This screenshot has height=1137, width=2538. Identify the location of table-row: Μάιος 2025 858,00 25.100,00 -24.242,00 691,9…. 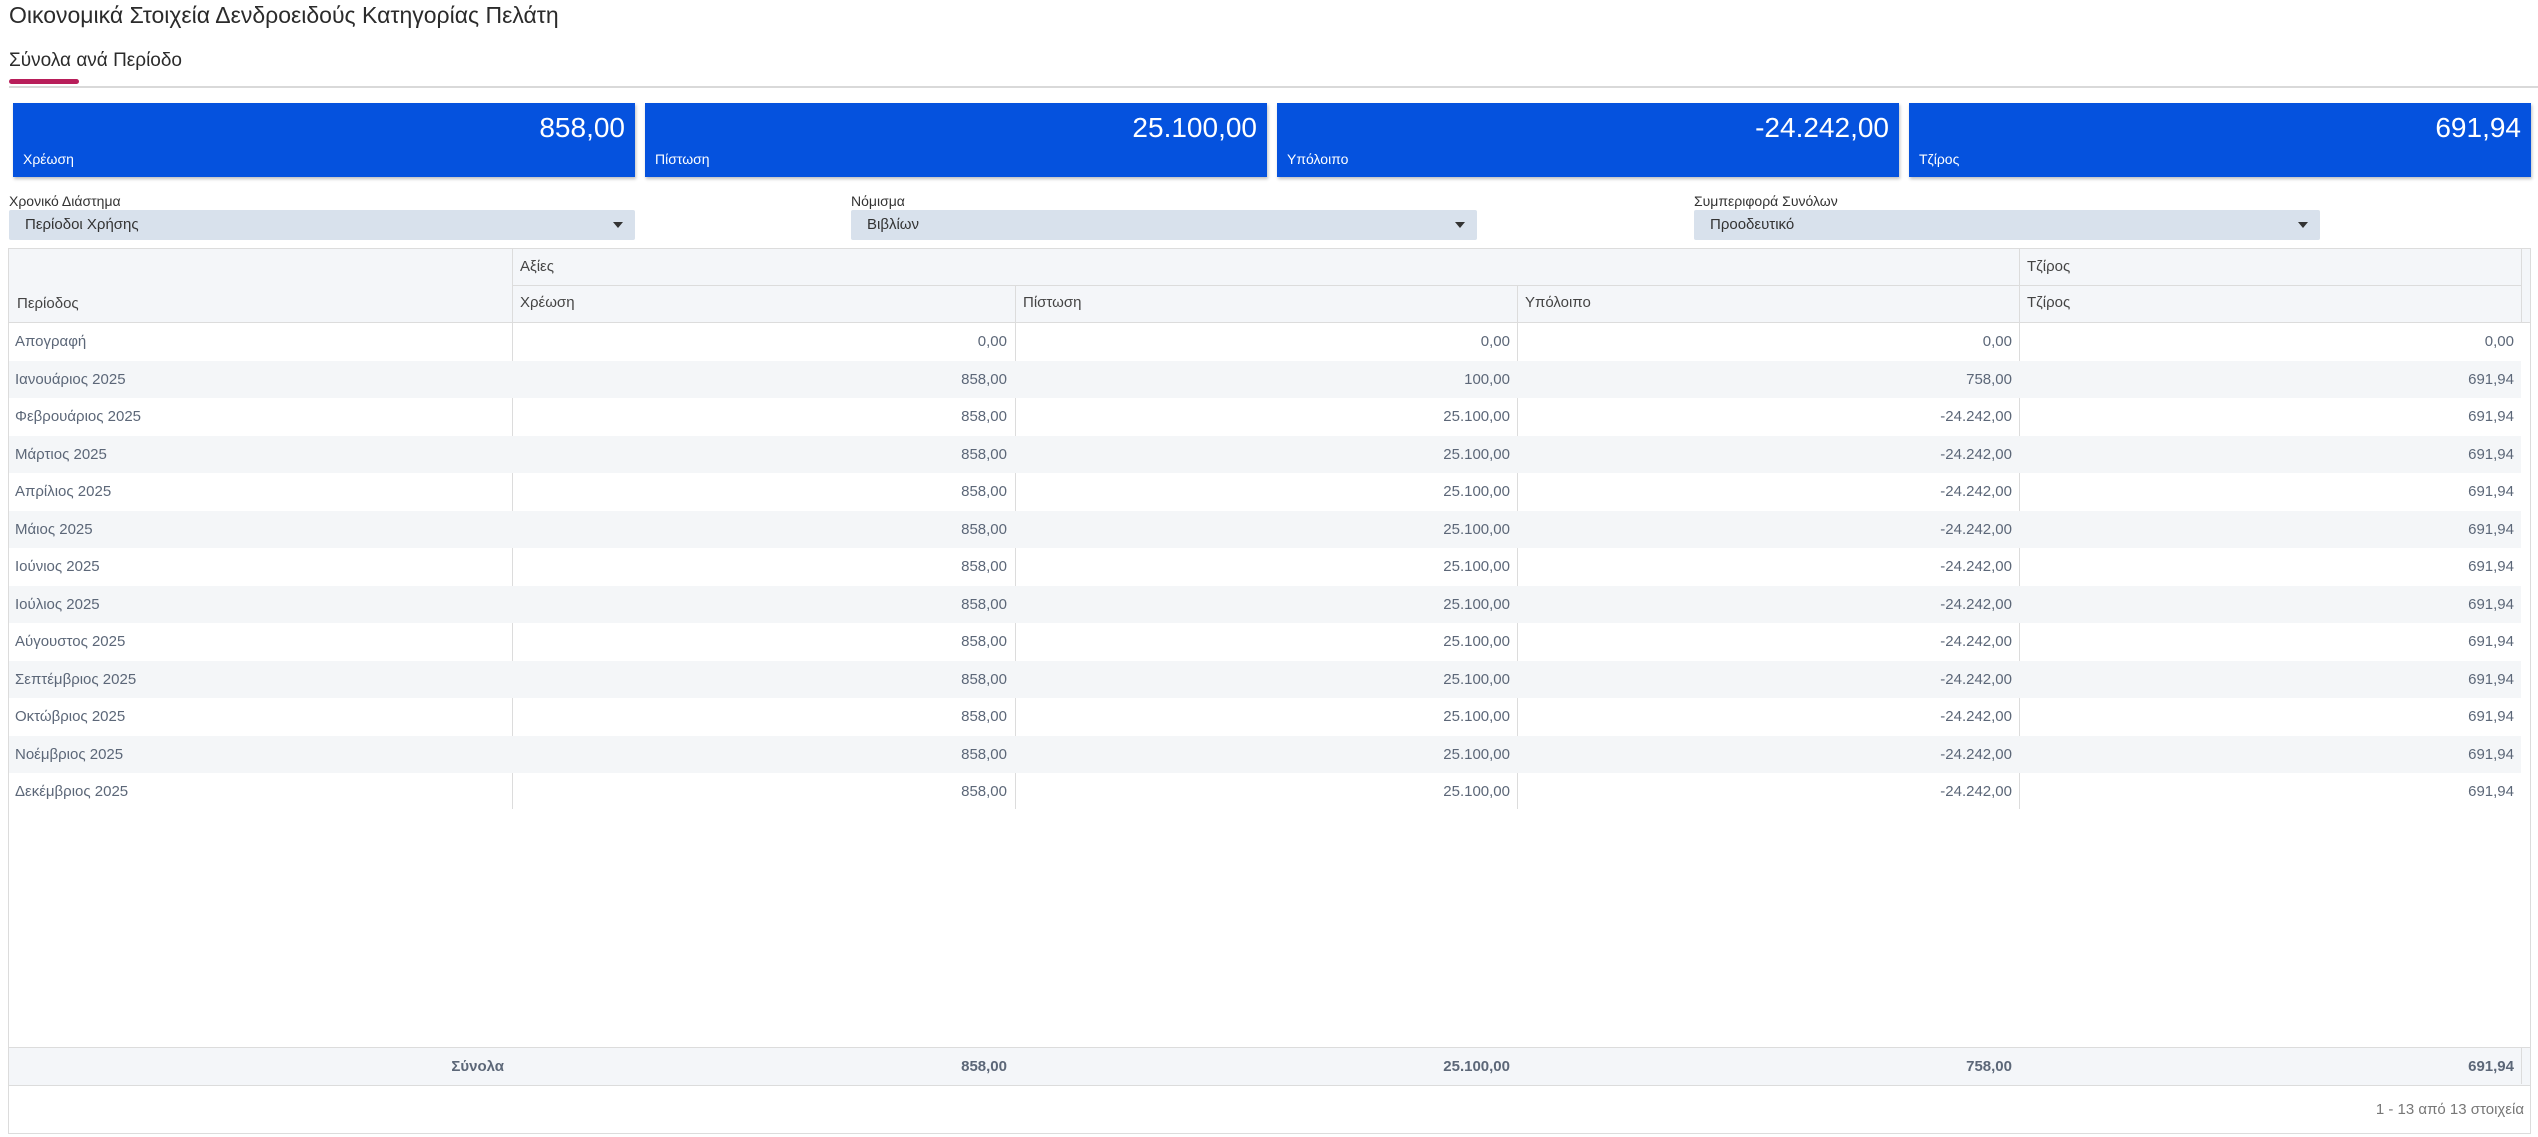
(1265, 529).